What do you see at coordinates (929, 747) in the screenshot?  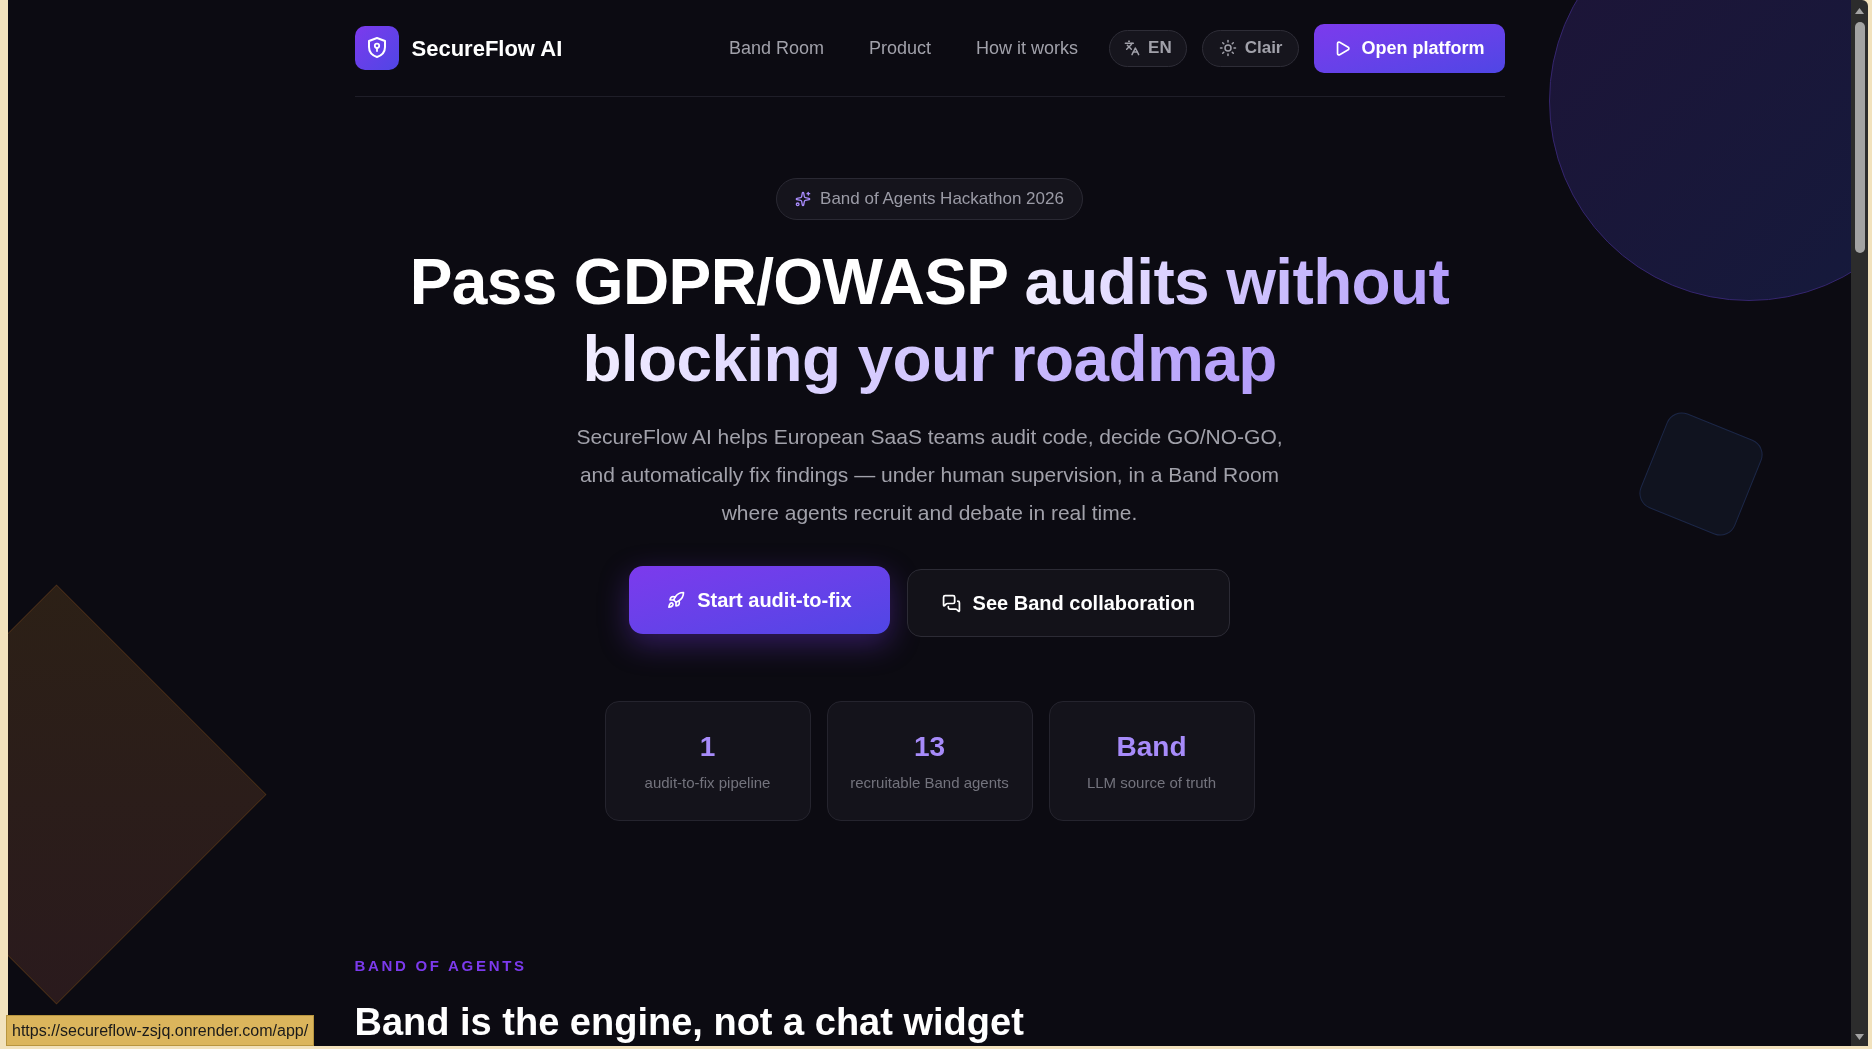 I see `stat-value: 13` at bounding box center [929, 747].